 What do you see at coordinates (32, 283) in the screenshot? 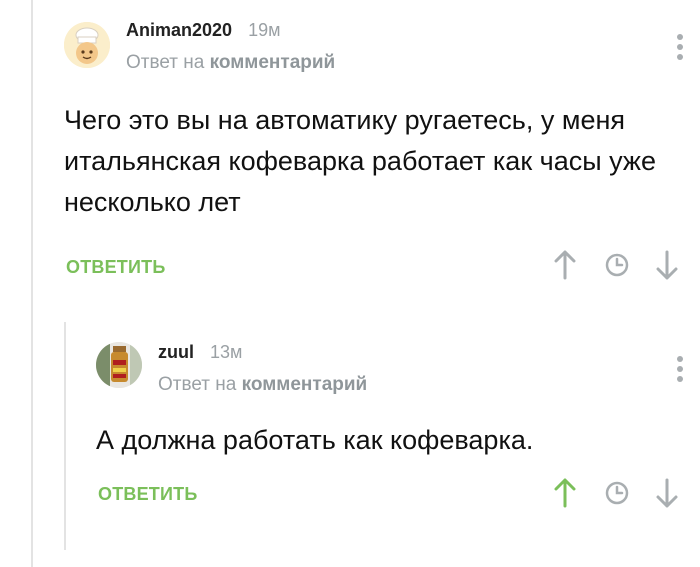
I see `thread-line-outer` at bounding box center [32, 283].